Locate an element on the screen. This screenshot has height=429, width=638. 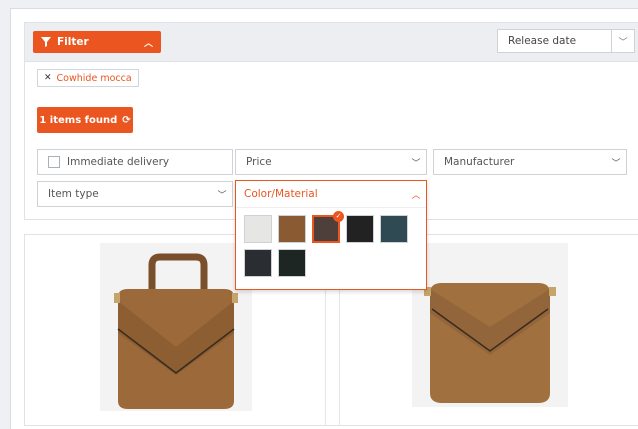
checkmark-icon: ✓ is located at coordinates (338, 216).